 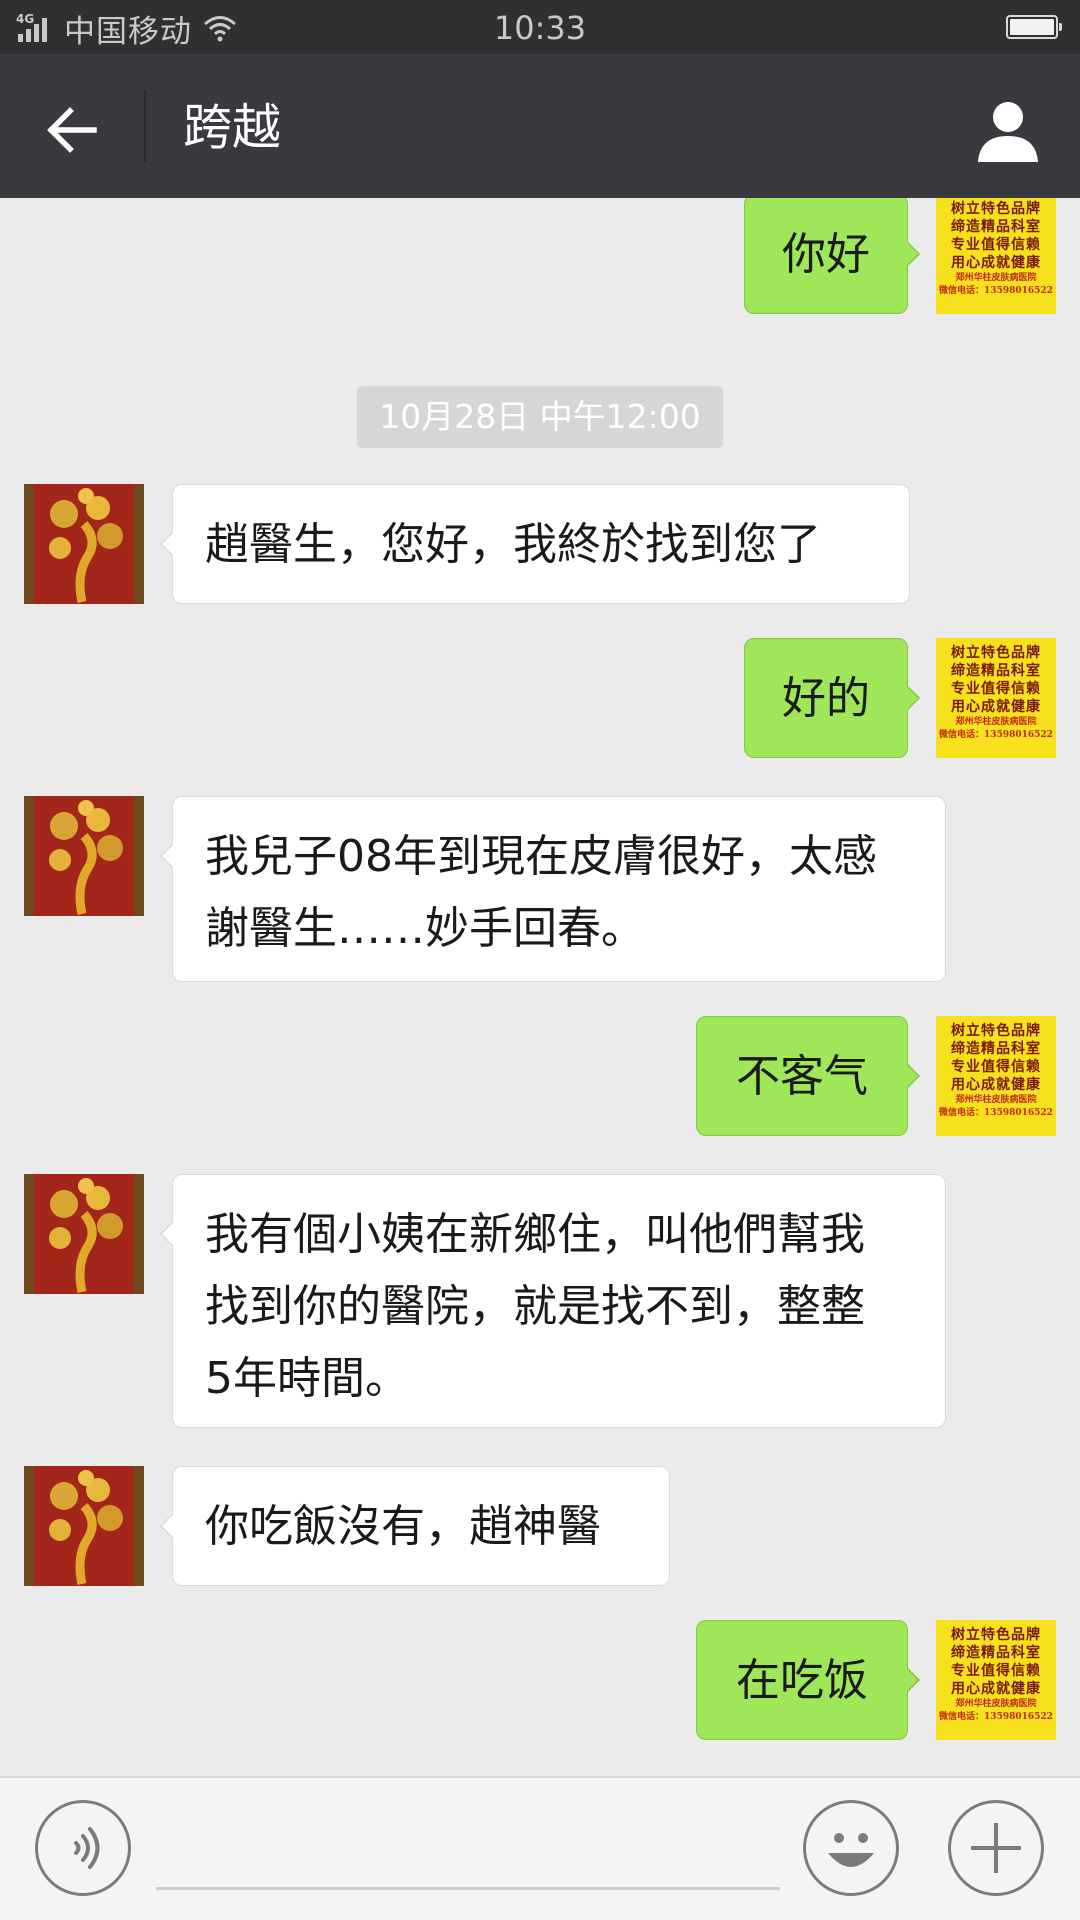 I want to click on sent-message-bubble: 不客气, so click(x=808, y=1076).